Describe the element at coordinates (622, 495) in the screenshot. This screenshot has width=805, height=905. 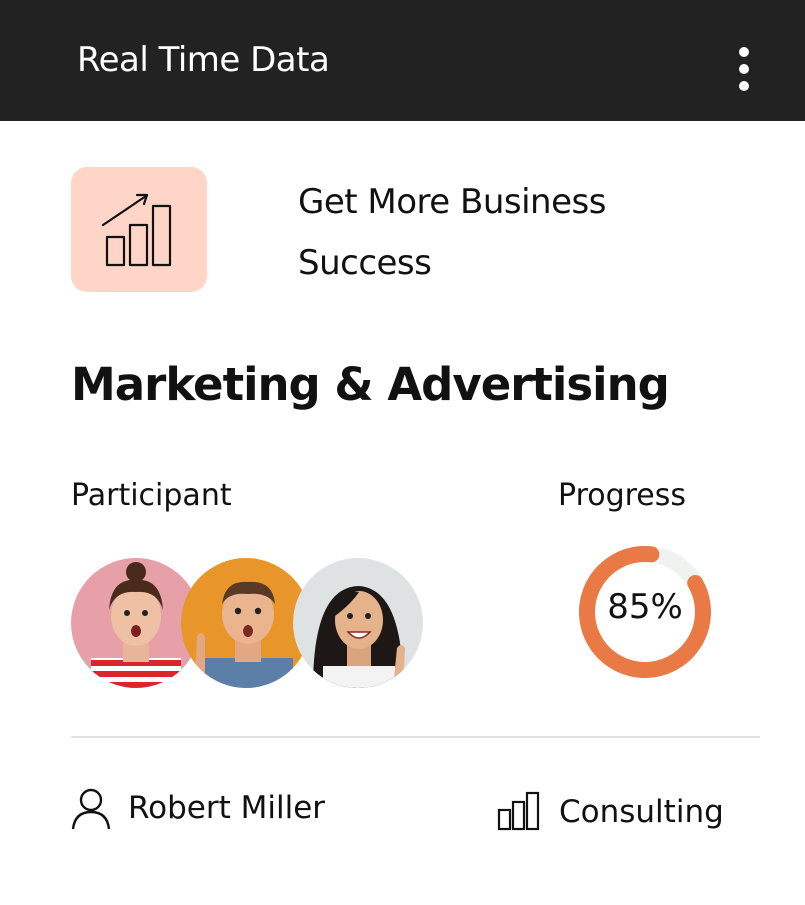
I see `progress-label: Progress` at that location.